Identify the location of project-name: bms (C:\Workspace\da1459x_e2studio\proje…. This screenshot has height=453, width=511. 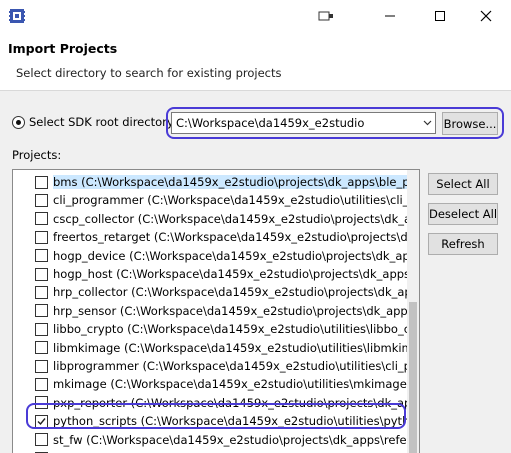
(230, 182).